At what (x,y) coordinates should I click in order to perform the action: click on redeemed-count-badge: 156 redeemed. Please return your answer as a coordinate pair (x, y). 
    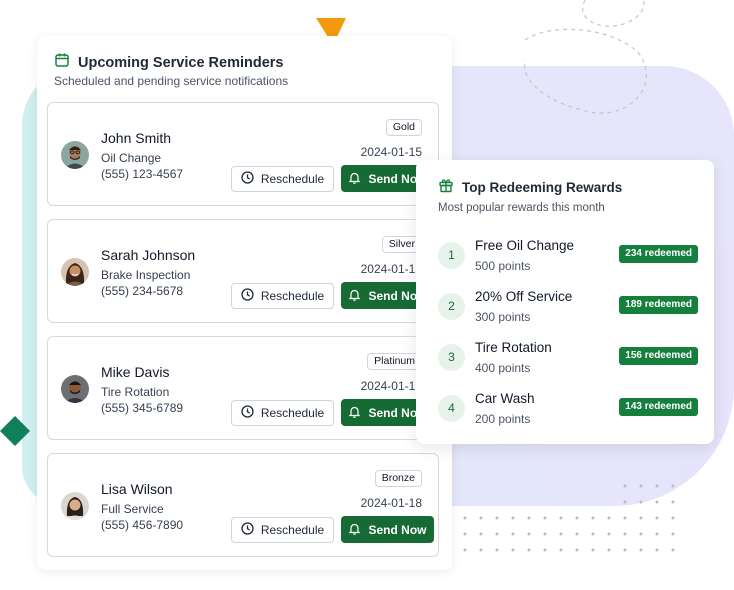
    Looking at the image, I should click on (658, 356).